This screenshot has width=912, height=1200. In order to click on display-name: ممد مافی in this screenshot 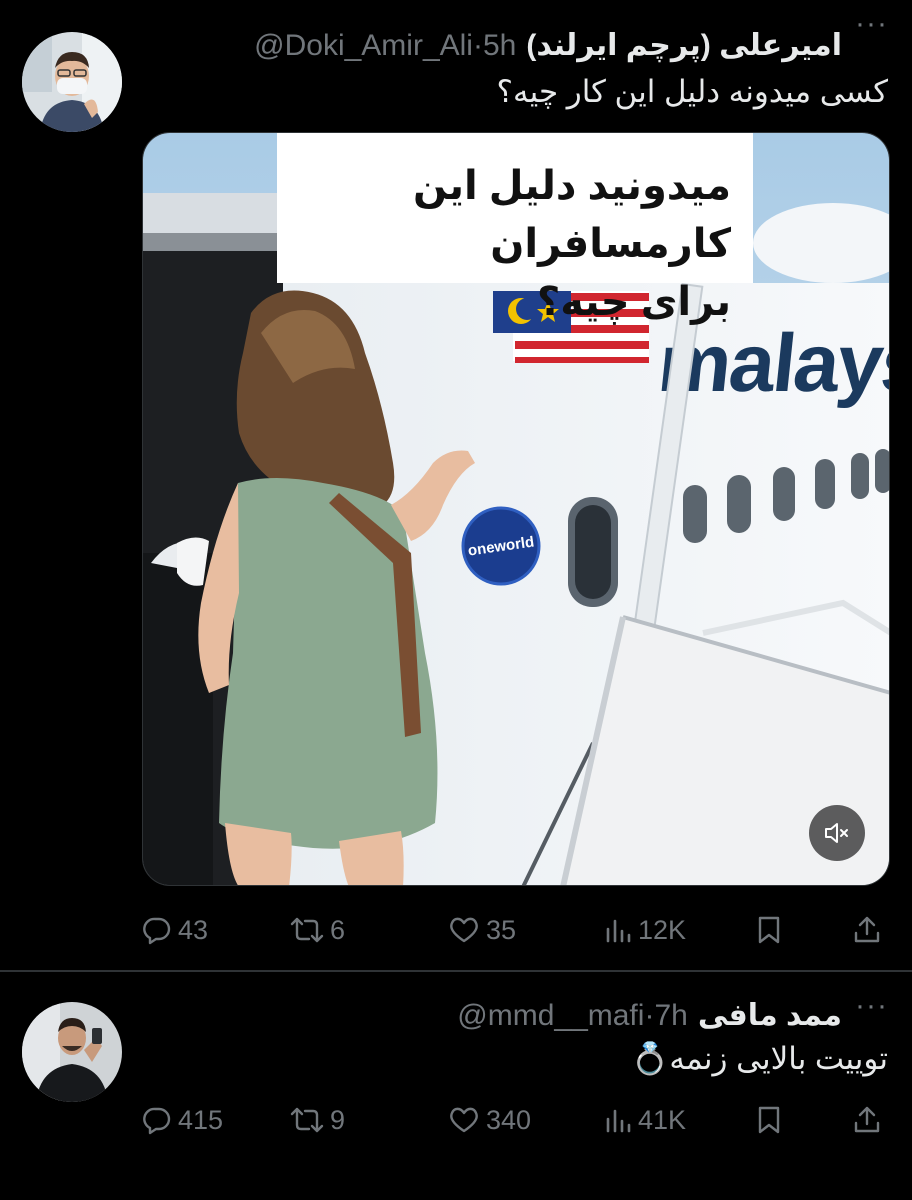, I will do `click(770, 1015)`.